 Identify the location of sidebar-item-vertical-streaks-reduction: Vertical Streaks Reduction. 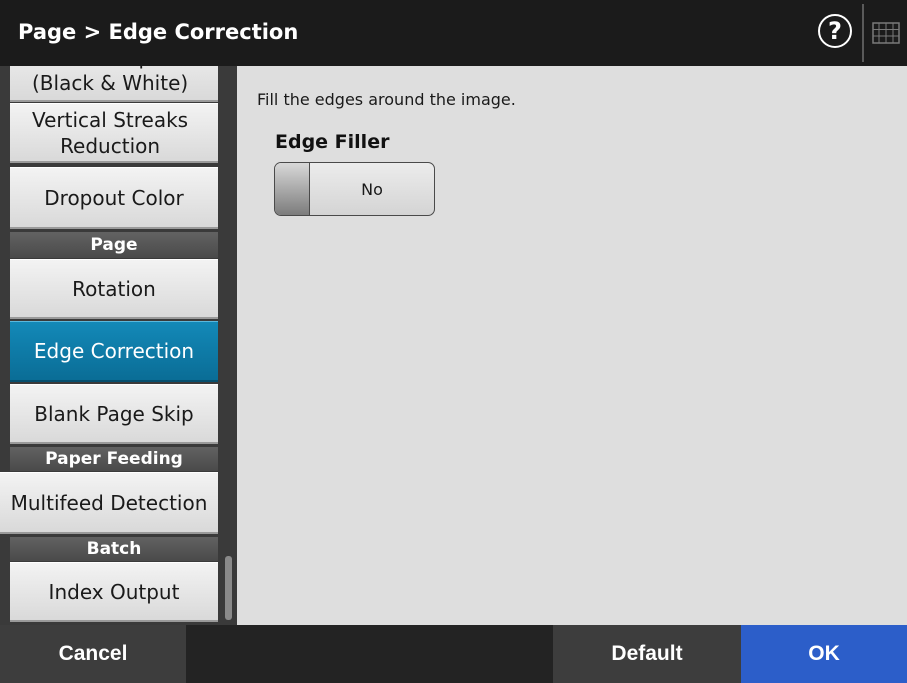
(114, 133).